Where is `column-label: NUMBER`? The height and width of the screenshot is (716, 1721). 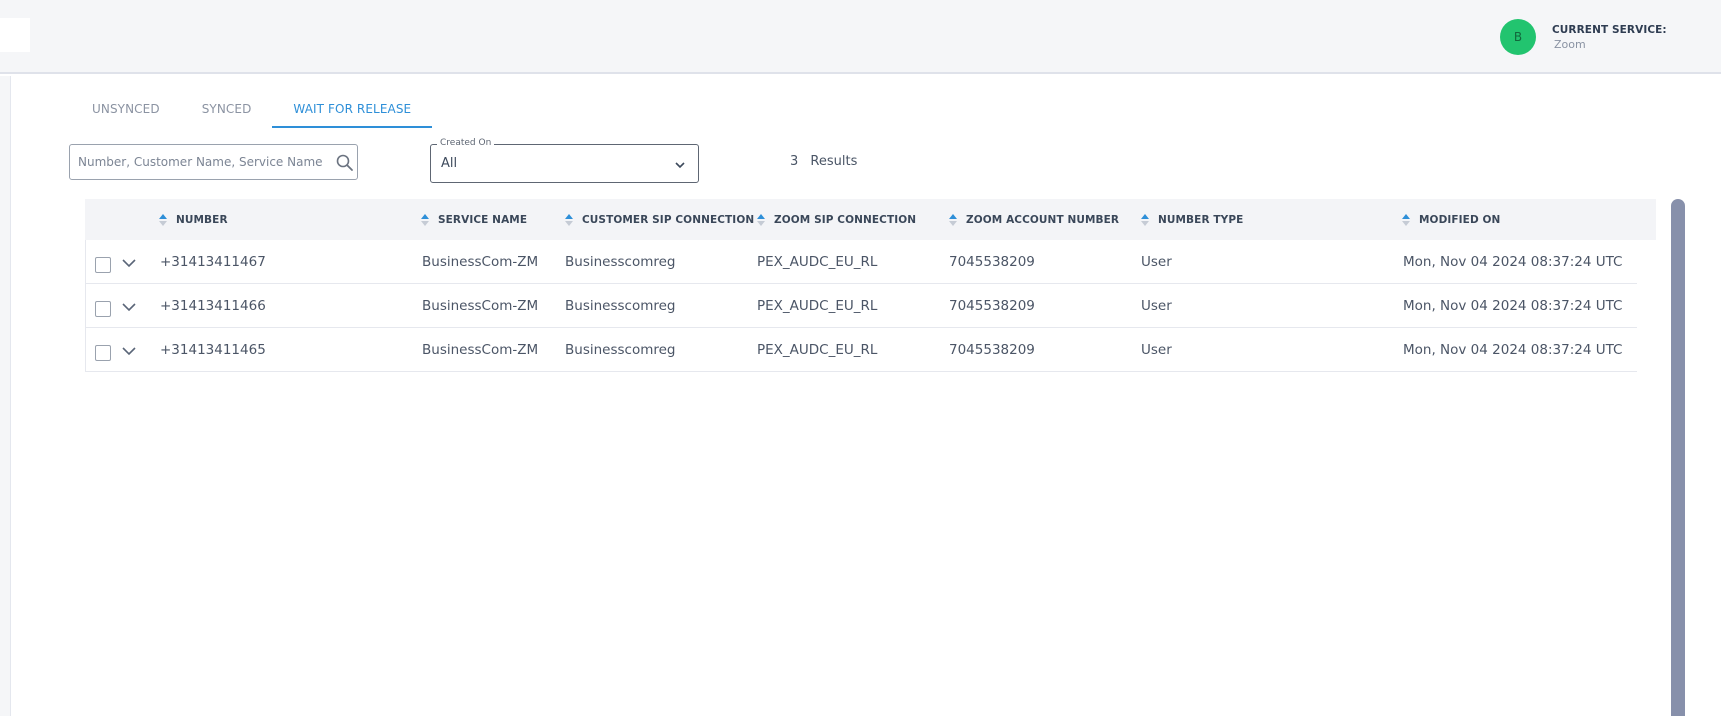 column-label: NUMBER is located at coordinates (202, 219).